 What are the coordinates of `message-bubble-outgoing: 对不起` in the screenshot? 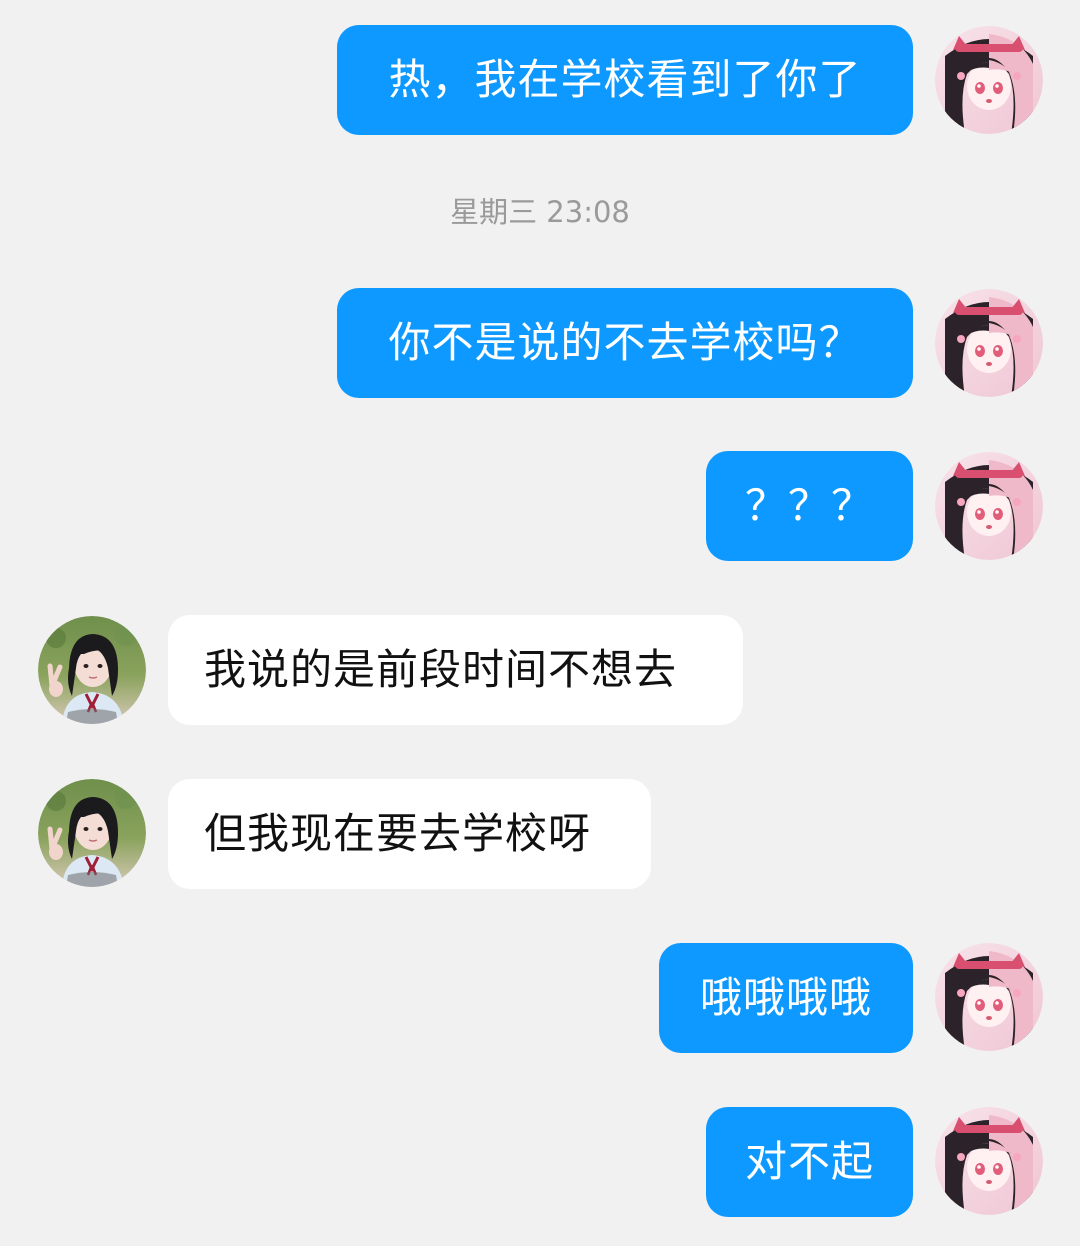 It's located at (809, 1162).